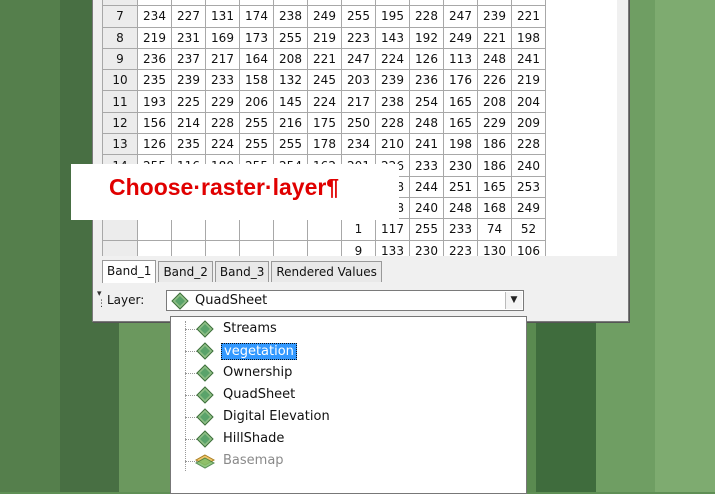  I want to click on grid-cell: 224, so click(324, 101).